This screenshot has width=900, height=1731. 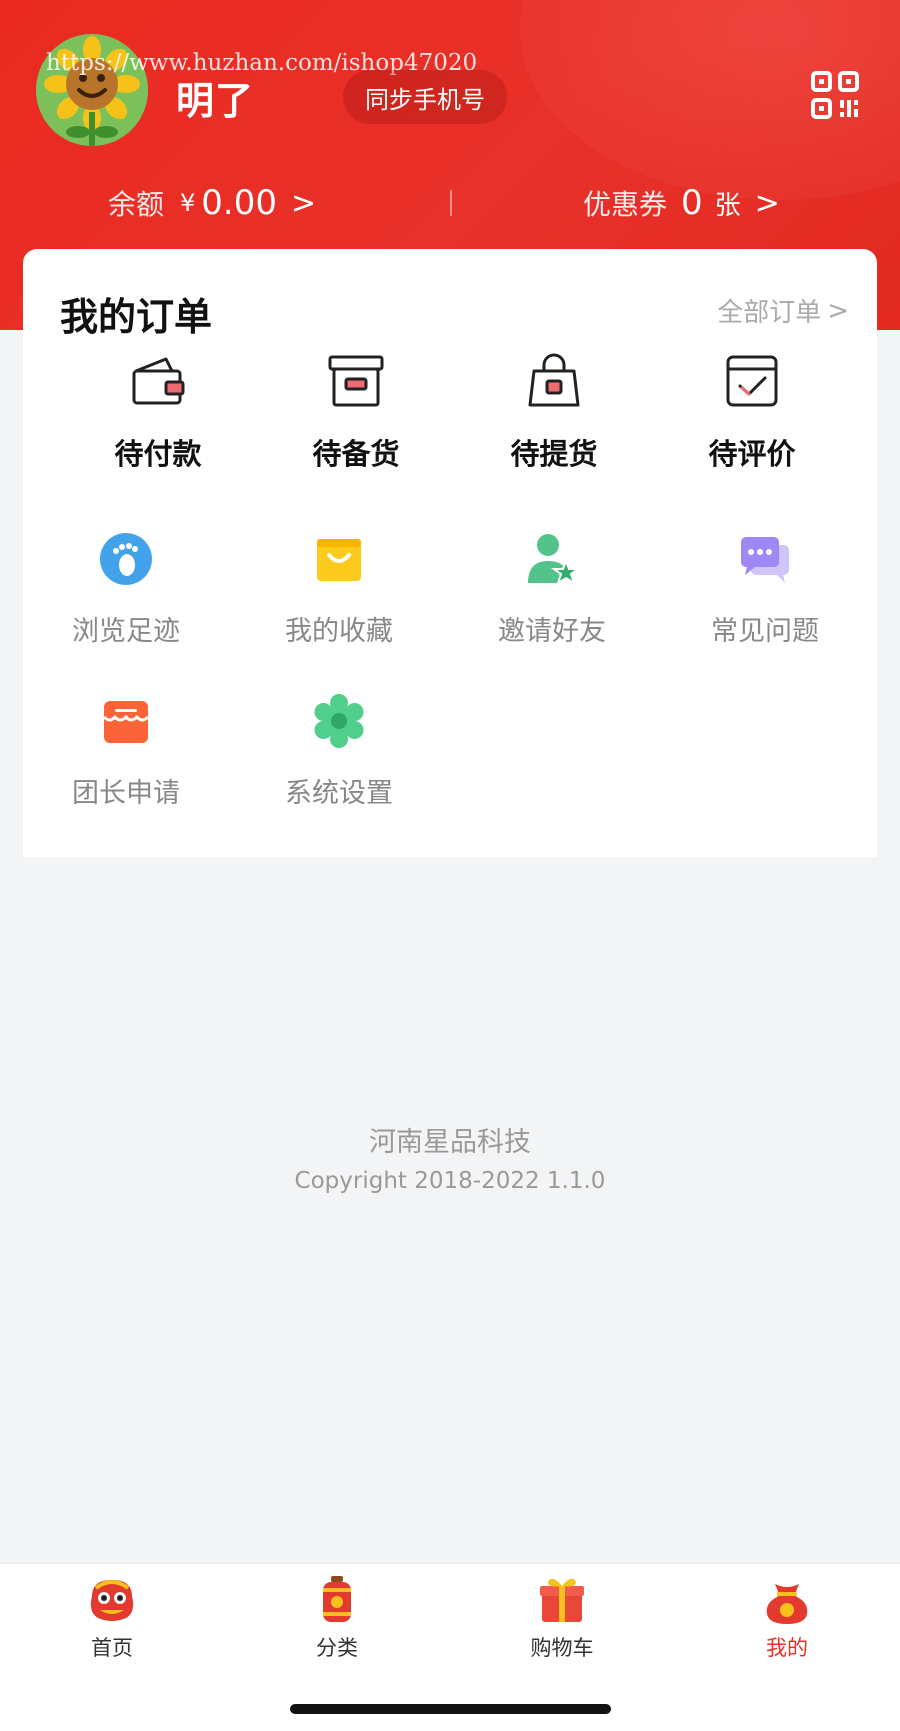 I want to click on coupon-link: 优惠券 0 张 >, so click(x=681, y=203).